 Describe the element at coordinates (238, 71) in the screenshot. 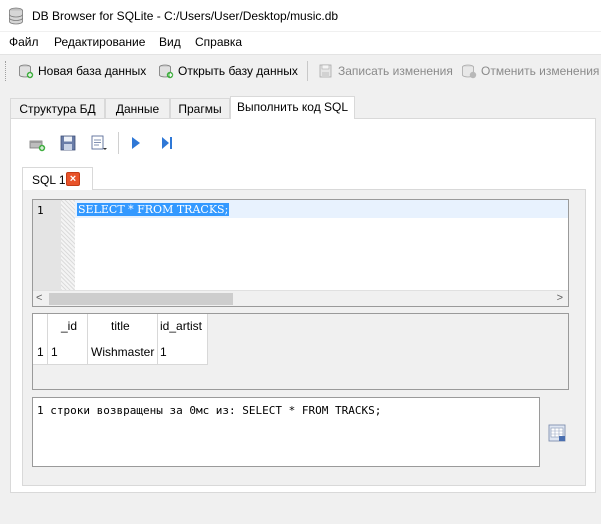

I see `open-database-label: Открыть базу данных` at that location.